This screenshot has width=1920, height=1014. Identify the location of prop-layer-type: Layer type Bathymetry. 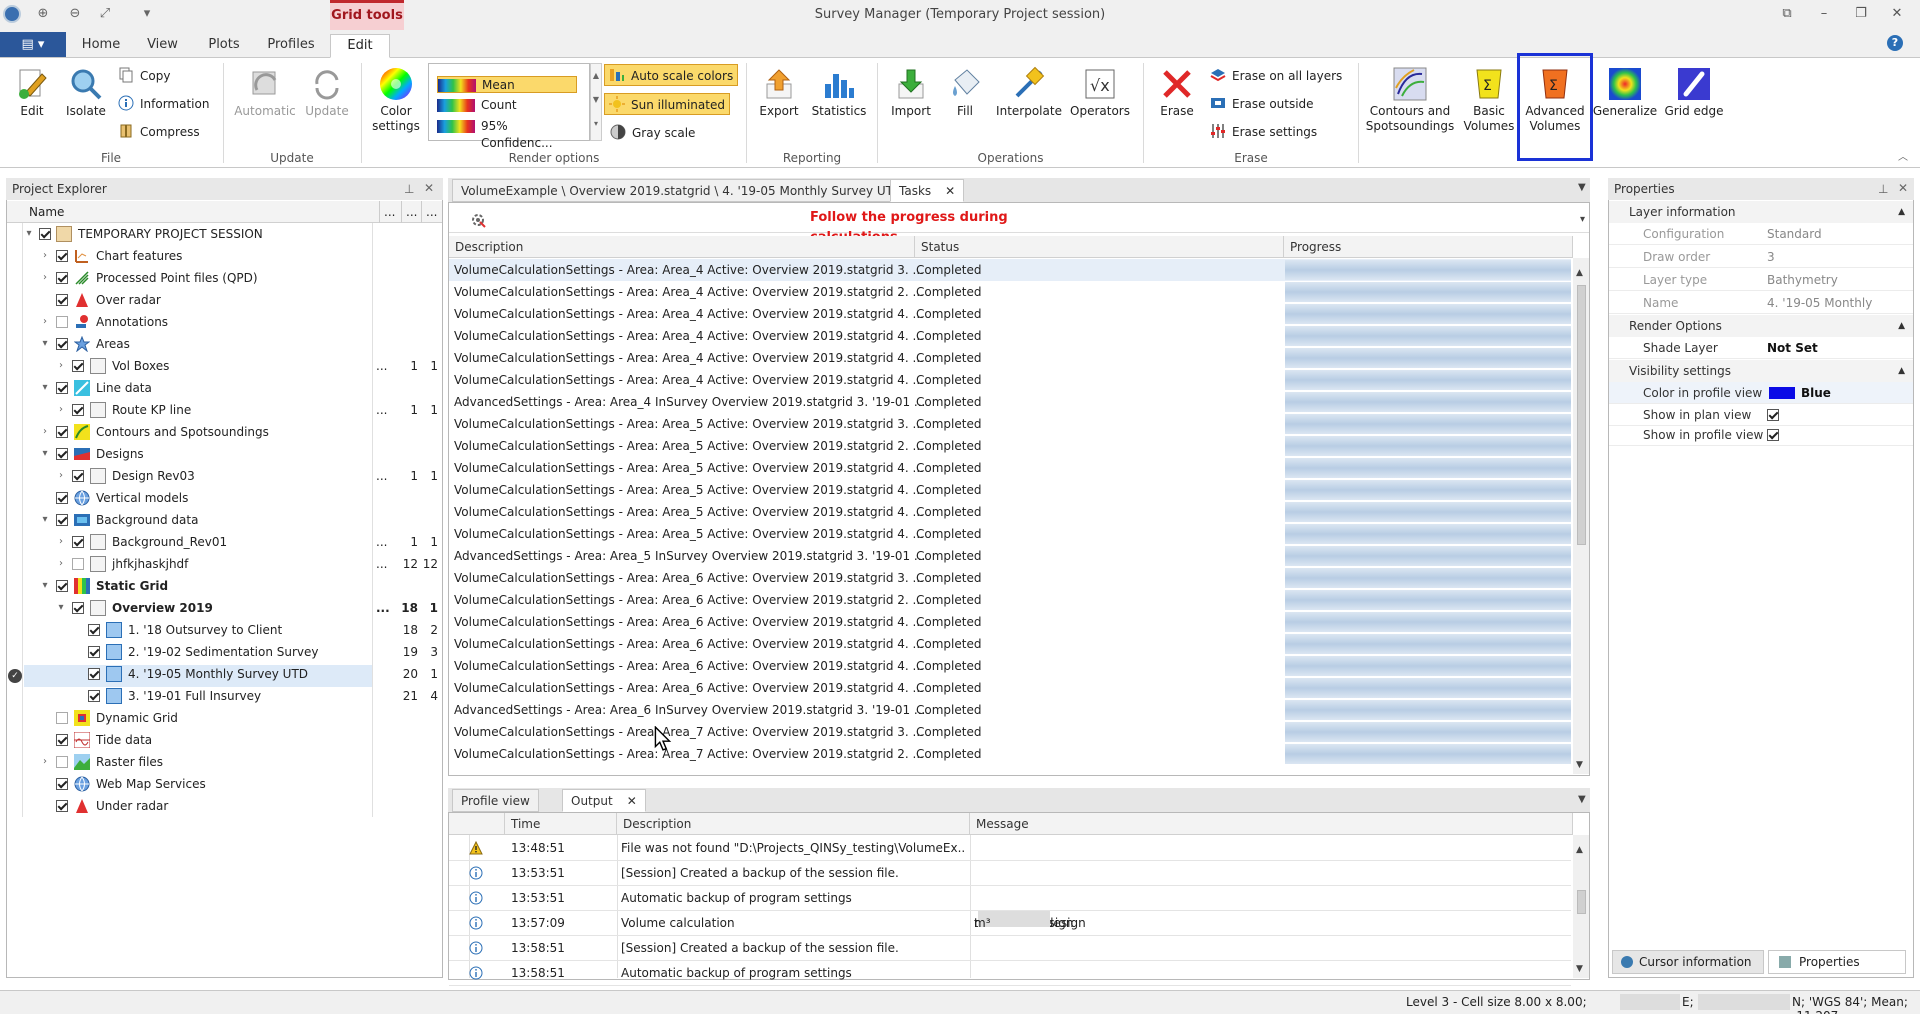
(1761, 280).